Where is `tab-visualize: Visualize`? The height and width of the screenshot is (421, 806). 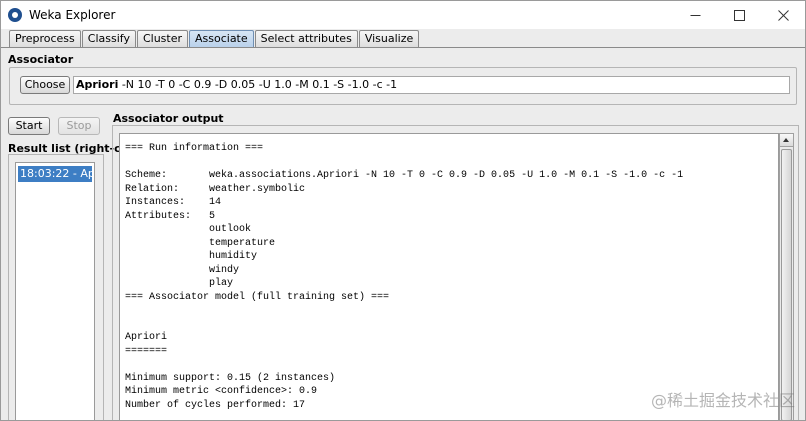 tab-visualize: Visualize is located at coordinates (389, 39).